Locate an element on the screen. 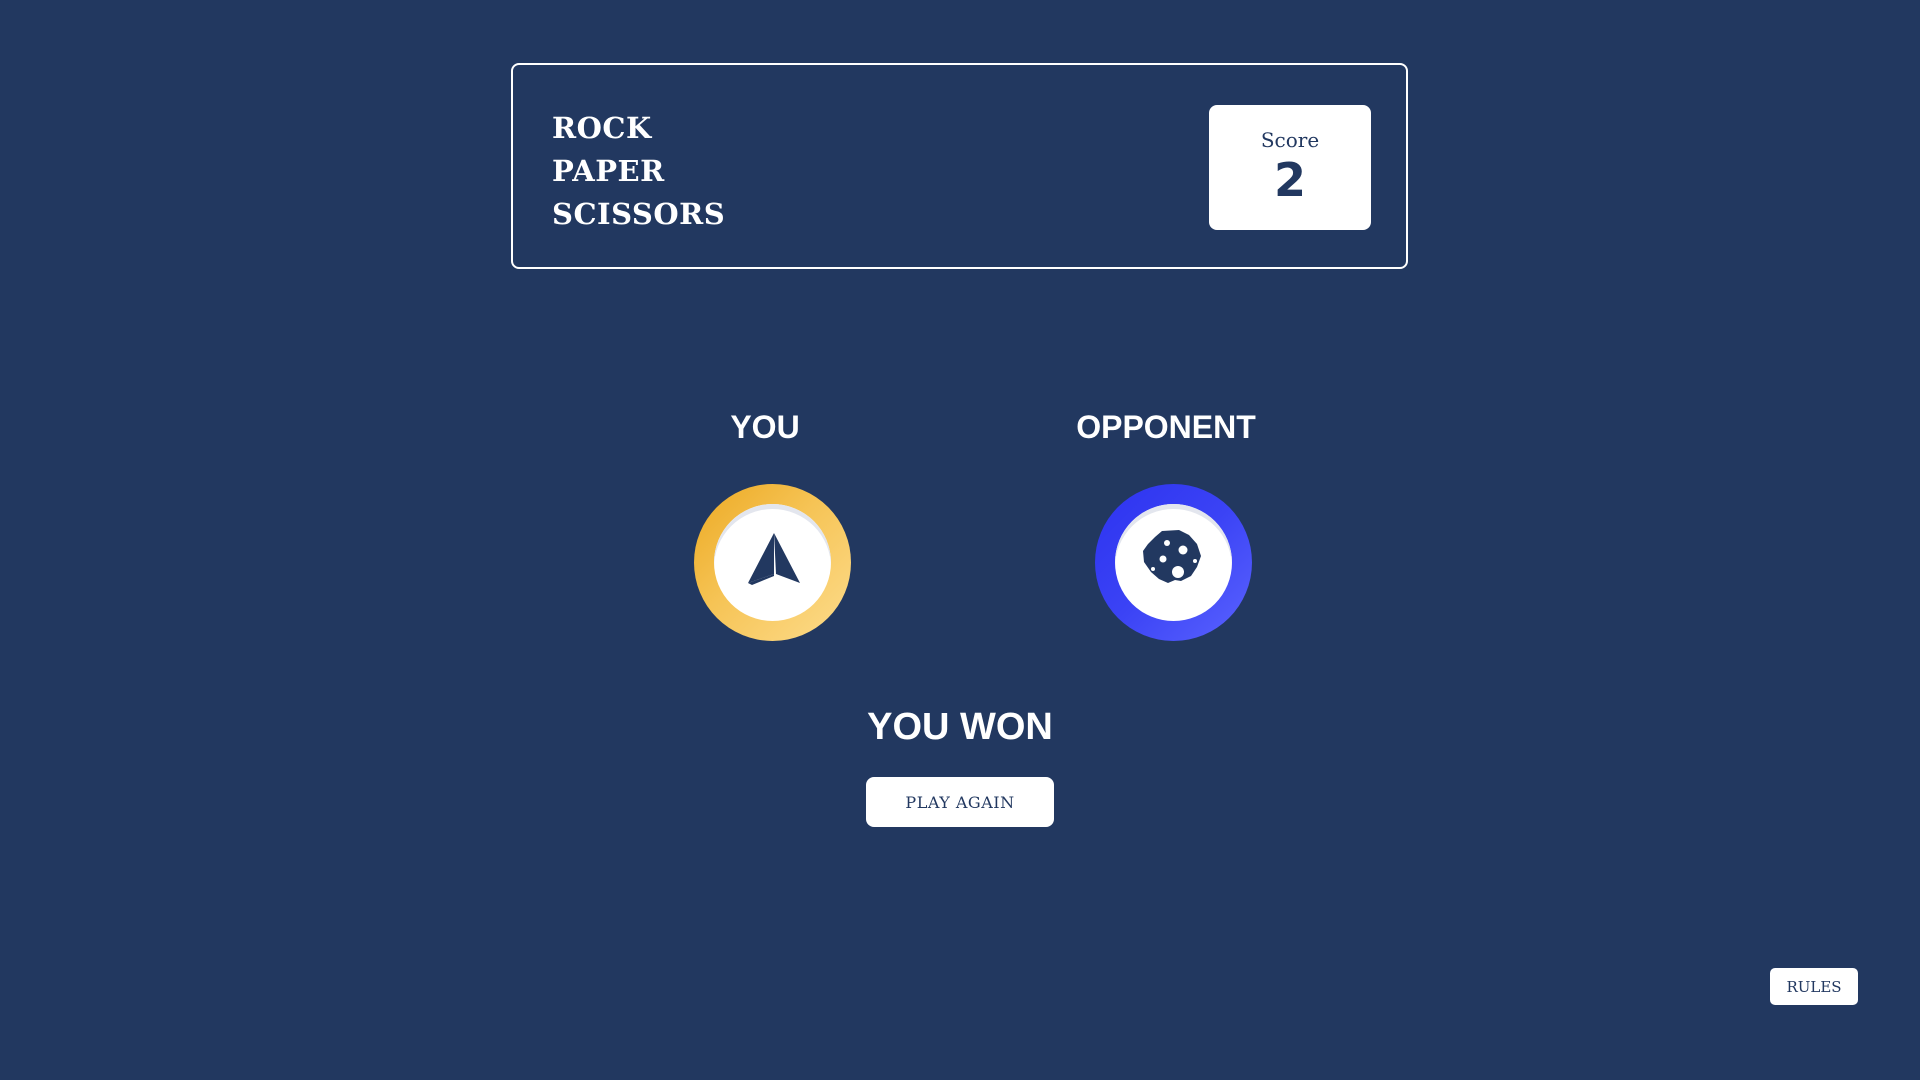 This screenshot has height=1080, width=1920. score-box: Score 2 is located at coordinates (1290, 167).